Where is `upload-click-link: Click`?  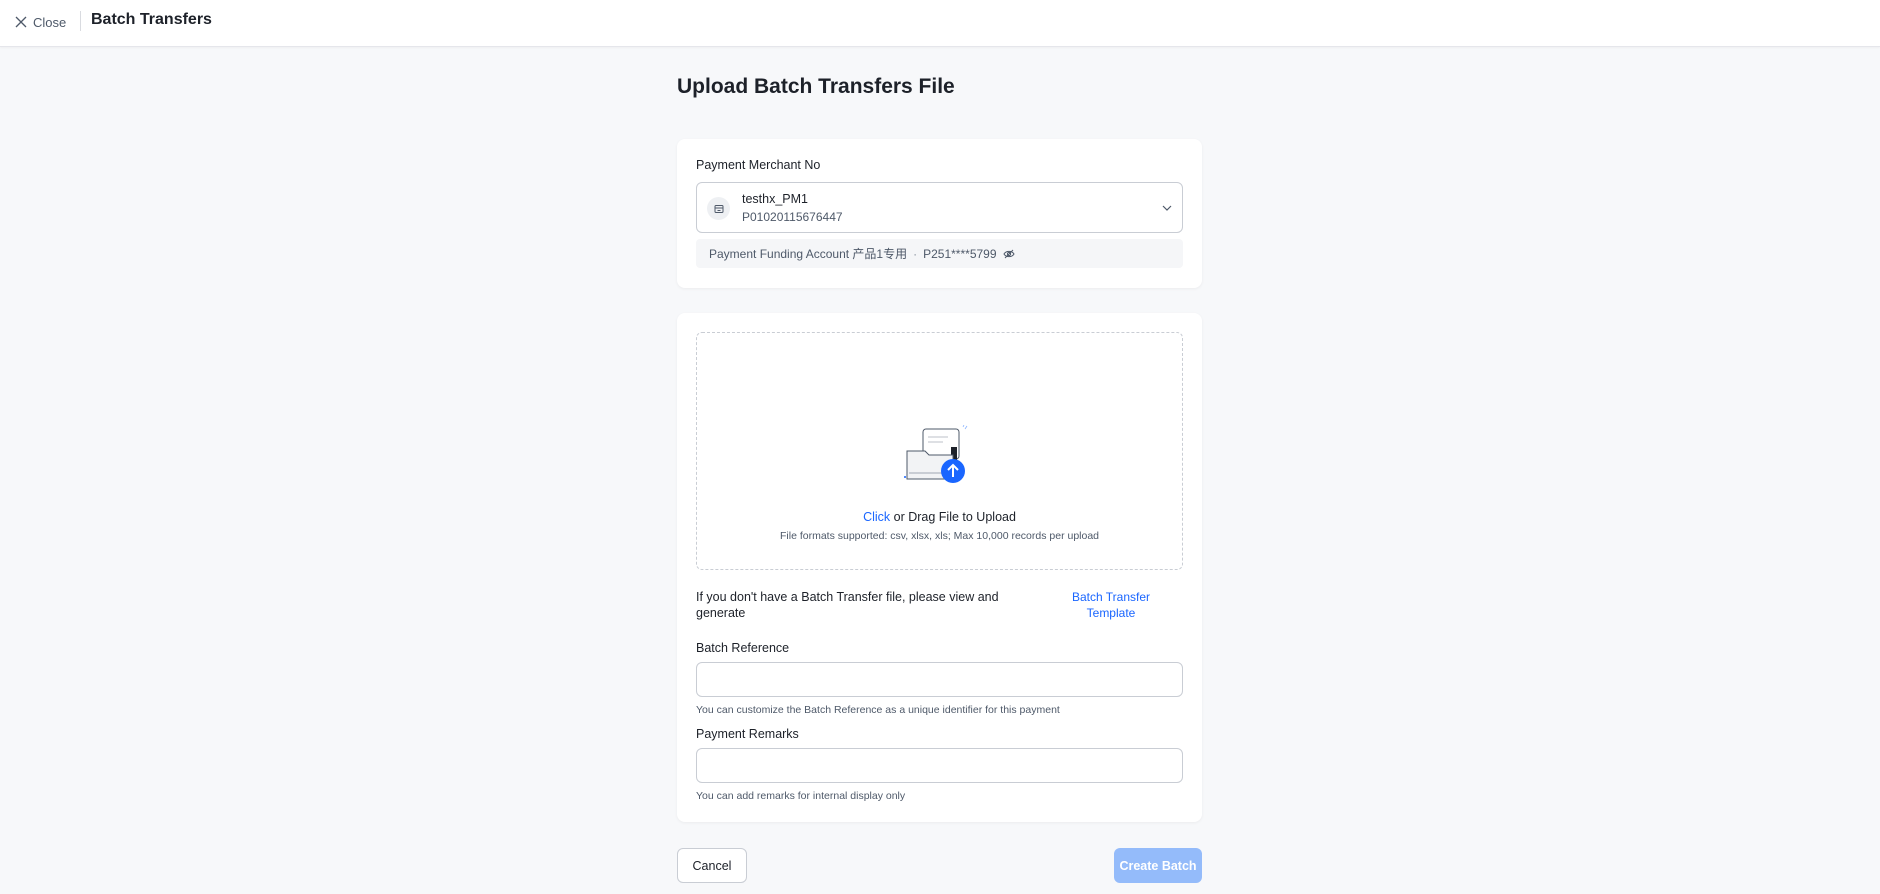
upload-click-link: Click is located at coordinates (876, 517).